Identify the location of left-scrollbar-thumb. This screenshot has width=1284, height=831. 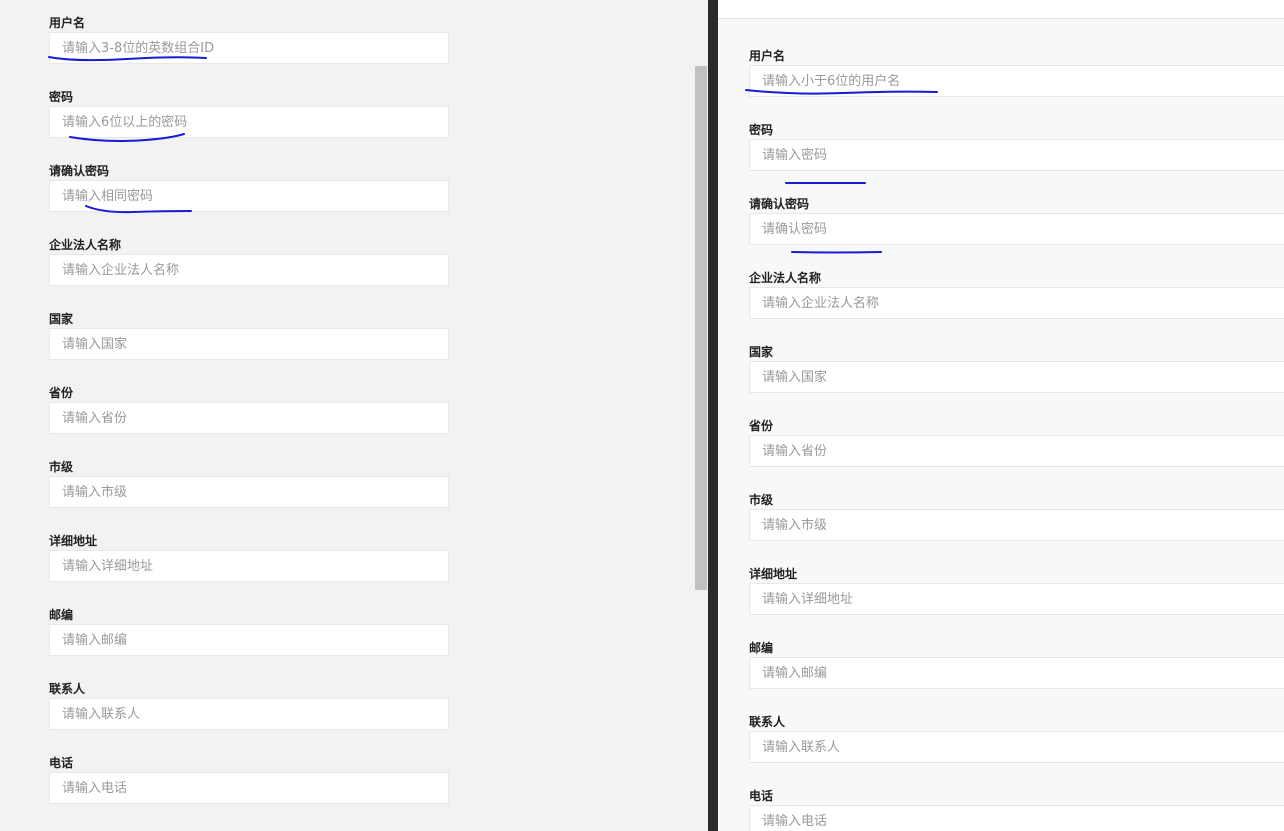
(701, 328).